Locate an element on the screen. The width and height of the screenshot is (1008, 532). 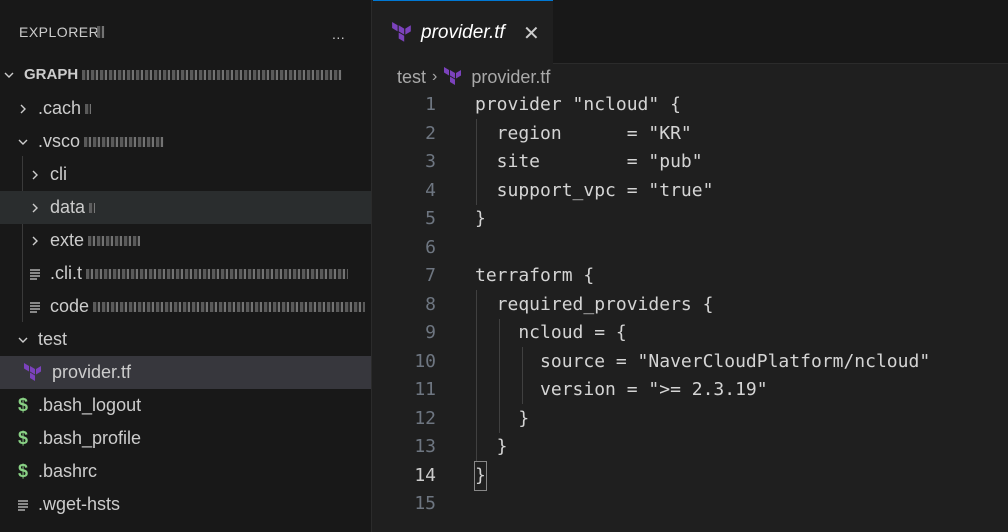
tree-item-data: data is located at coordinates (185, 207).